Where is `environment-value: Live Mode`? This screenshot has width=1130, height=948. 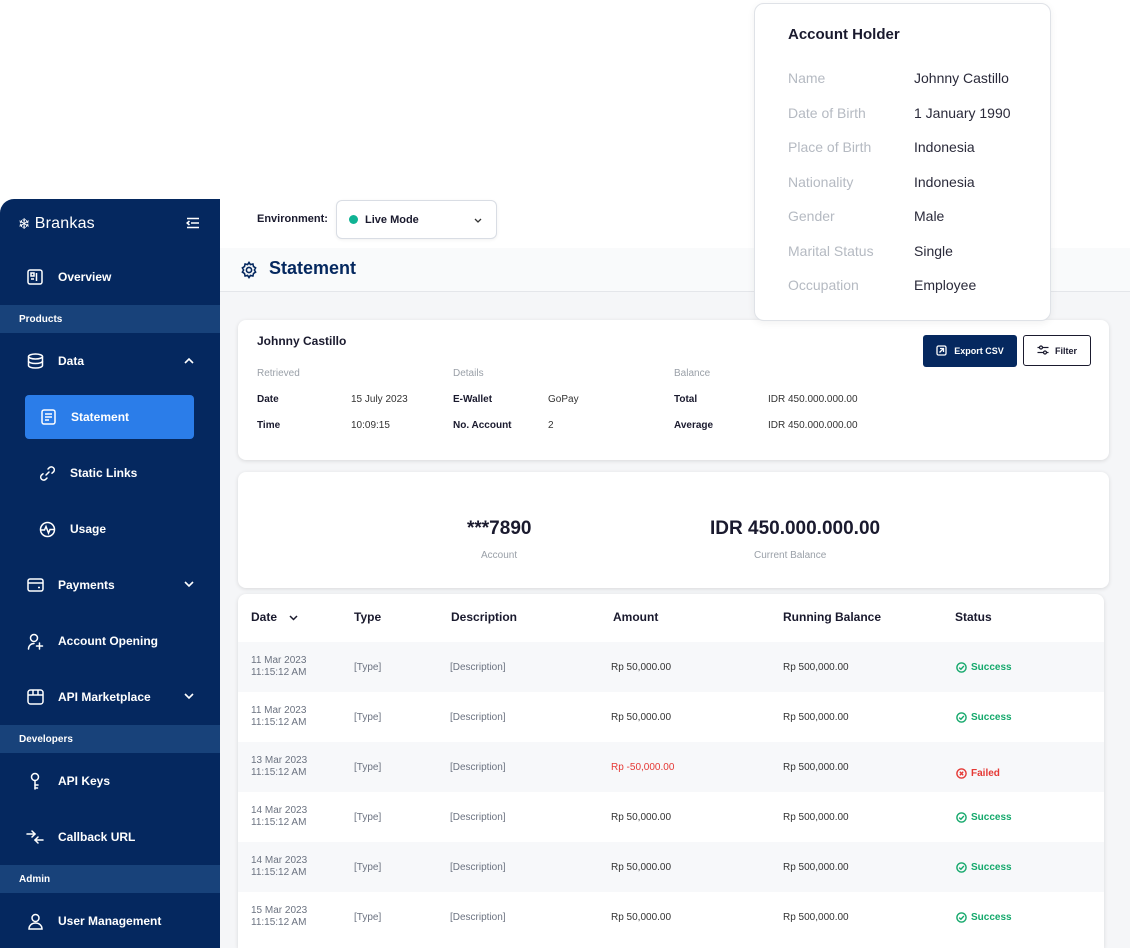 environment-value: Live Mode is located at coordinates (392, 219).